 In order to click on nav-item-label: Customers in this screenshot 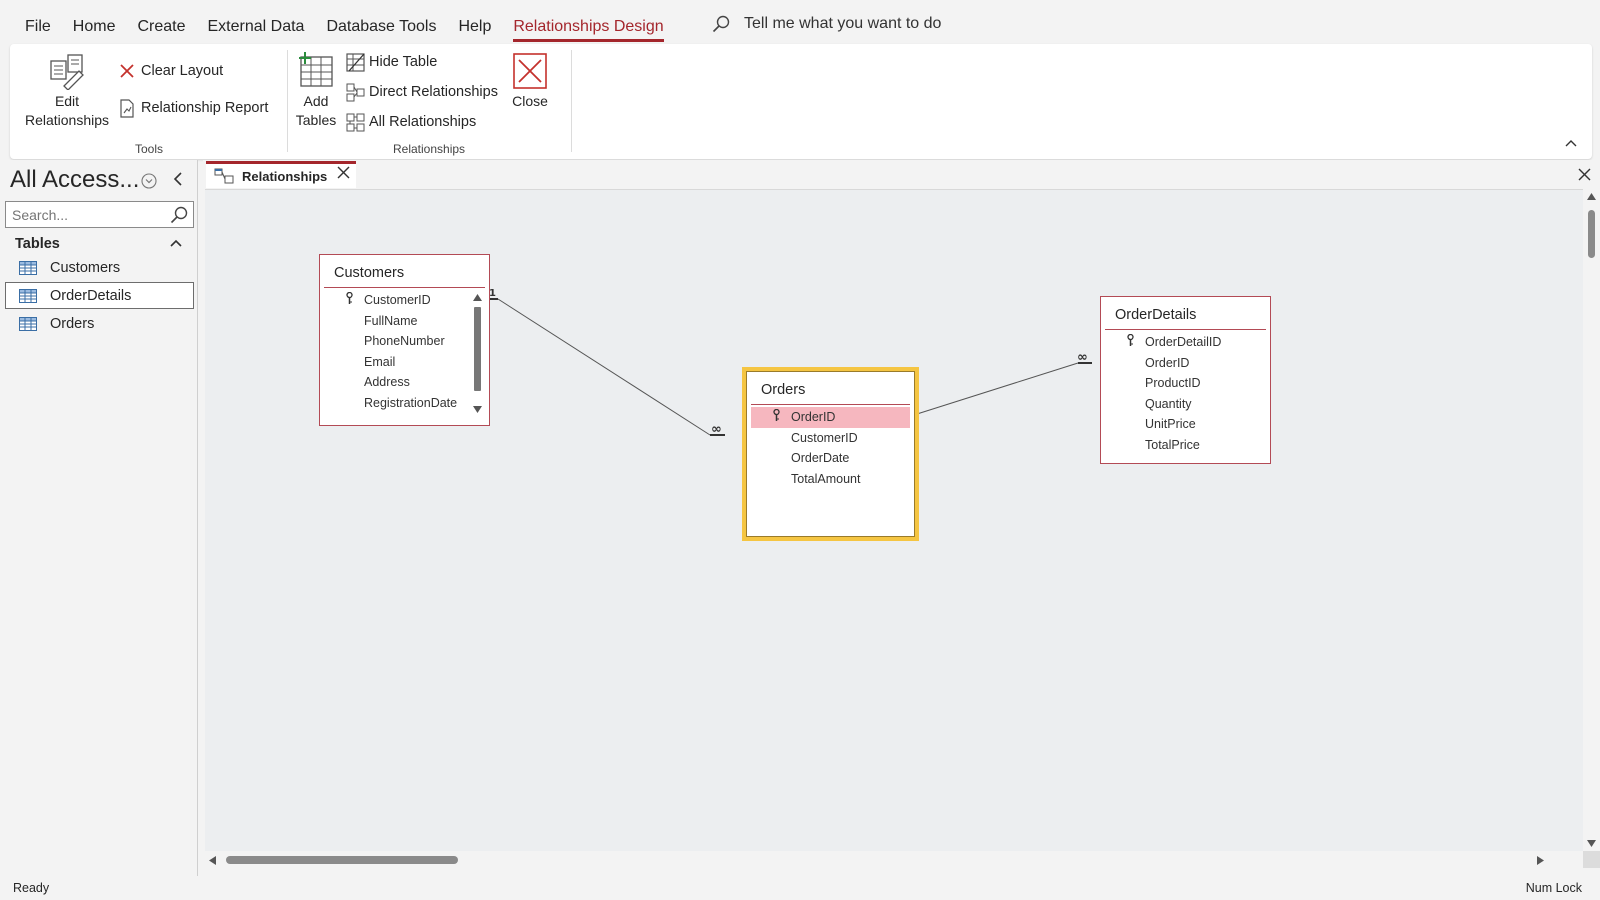, I will do `click(85, 267)`.